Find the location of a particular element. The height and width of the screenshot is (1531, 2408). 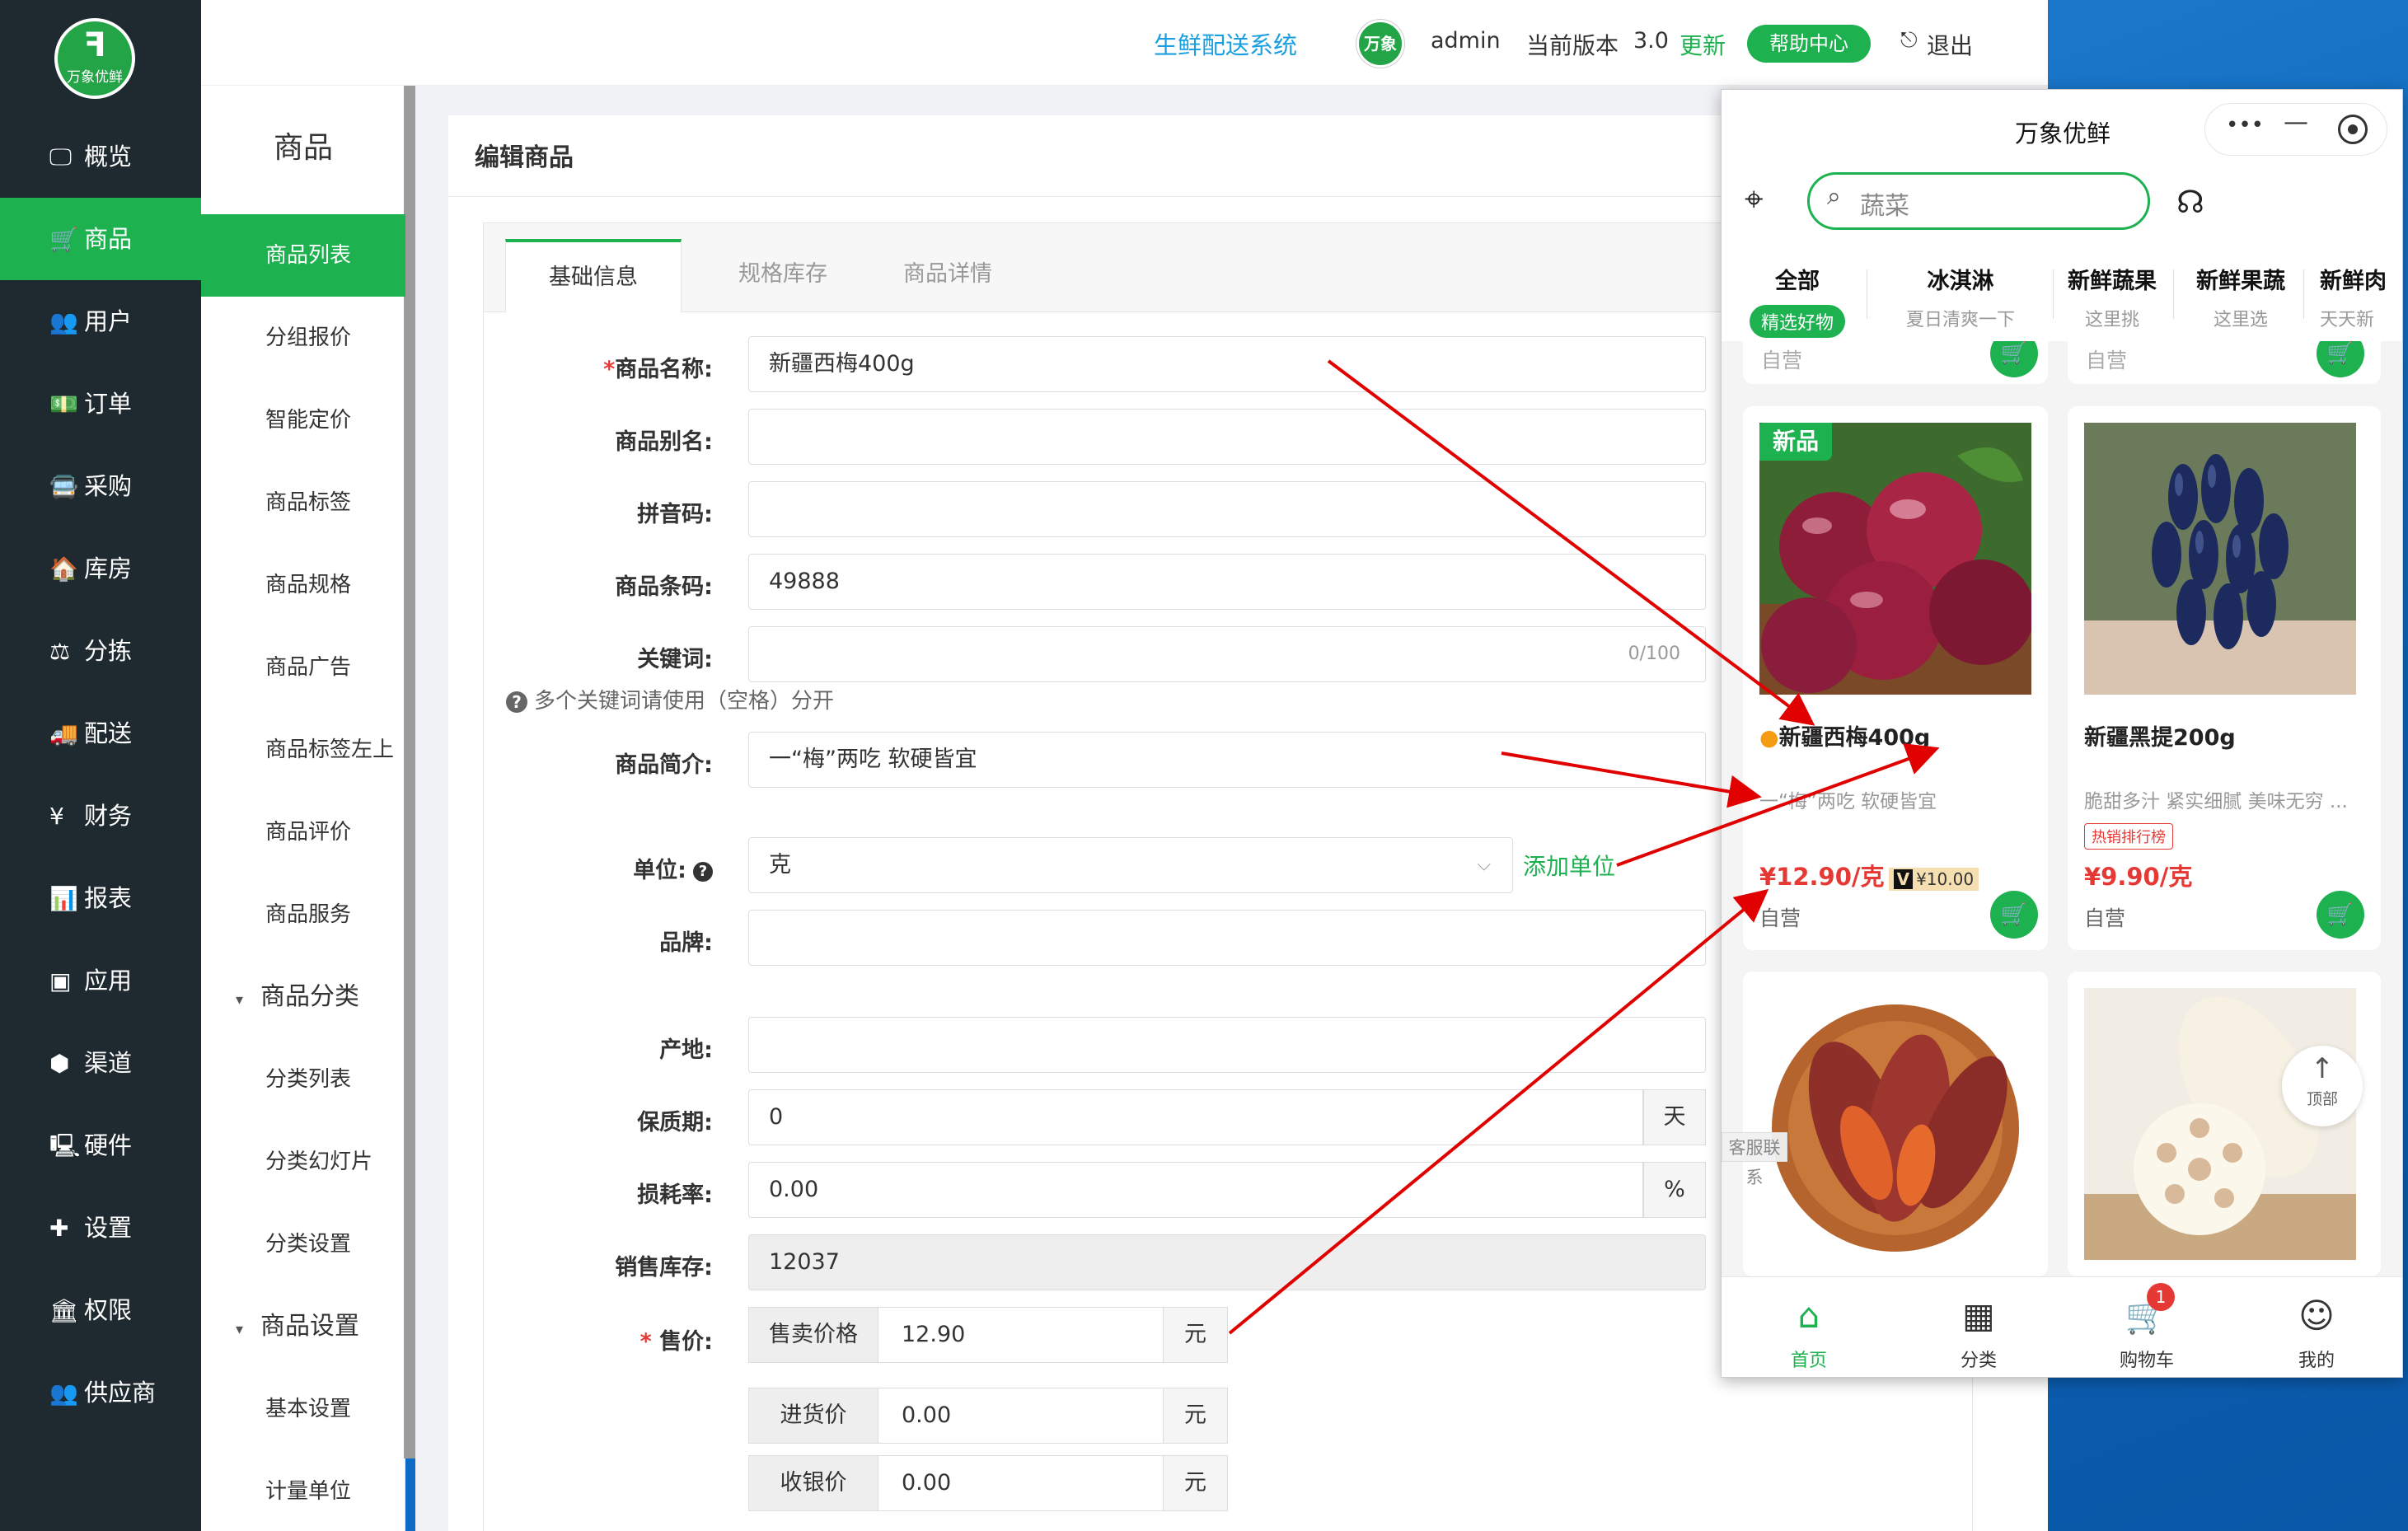

submenu-item: 分组报价 is located at coordinates (303, 338).